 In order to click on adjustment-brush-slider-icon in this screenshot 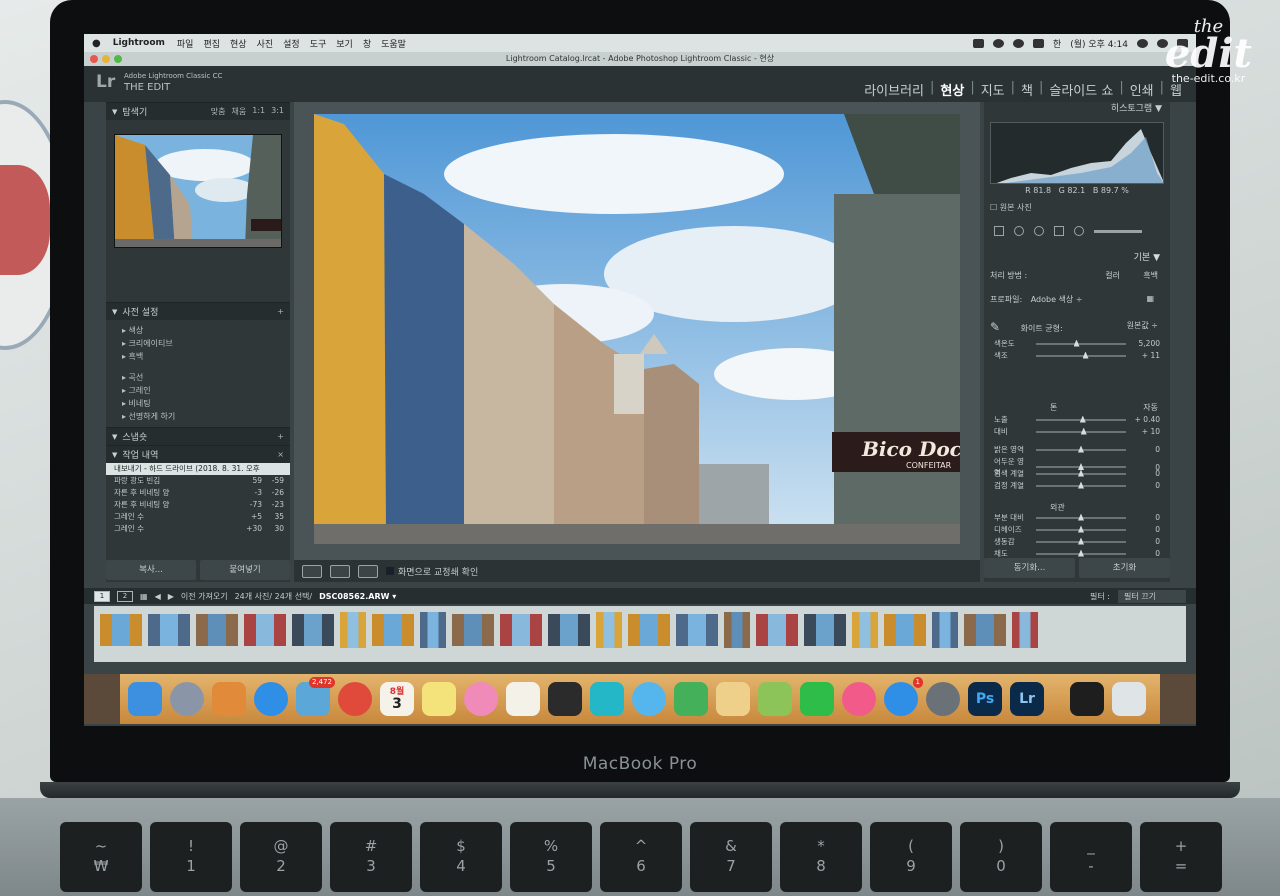, I will do `click(1118, 231)`.